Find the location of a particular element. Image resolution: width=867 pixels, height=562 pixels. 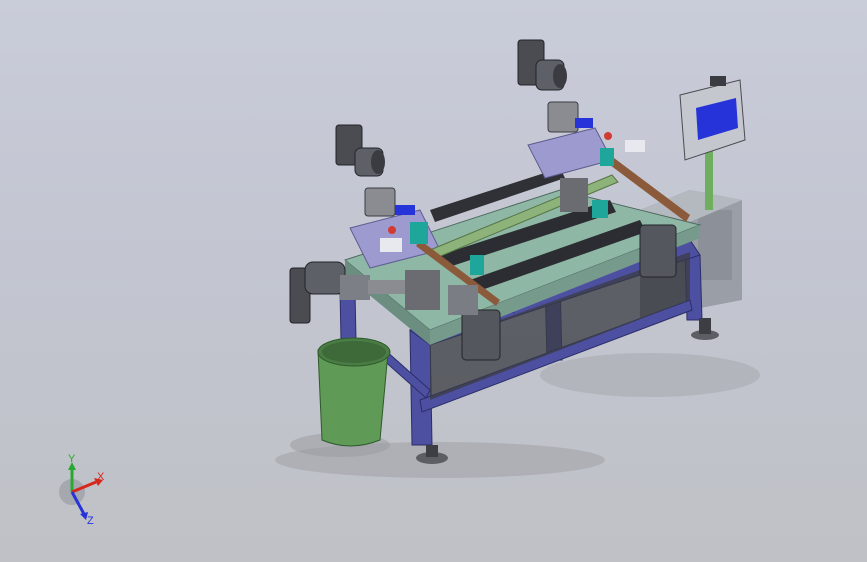

y-axis-label: Y is located at coordinates (72, 459).